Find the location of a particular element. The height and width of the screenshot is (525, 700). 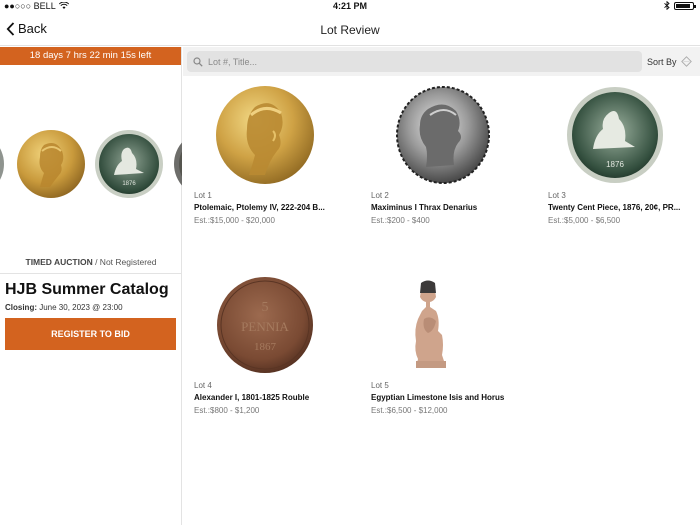

status-bar: ●●○○○ BELL 4:21 PM is located at coordinates (350, 6).